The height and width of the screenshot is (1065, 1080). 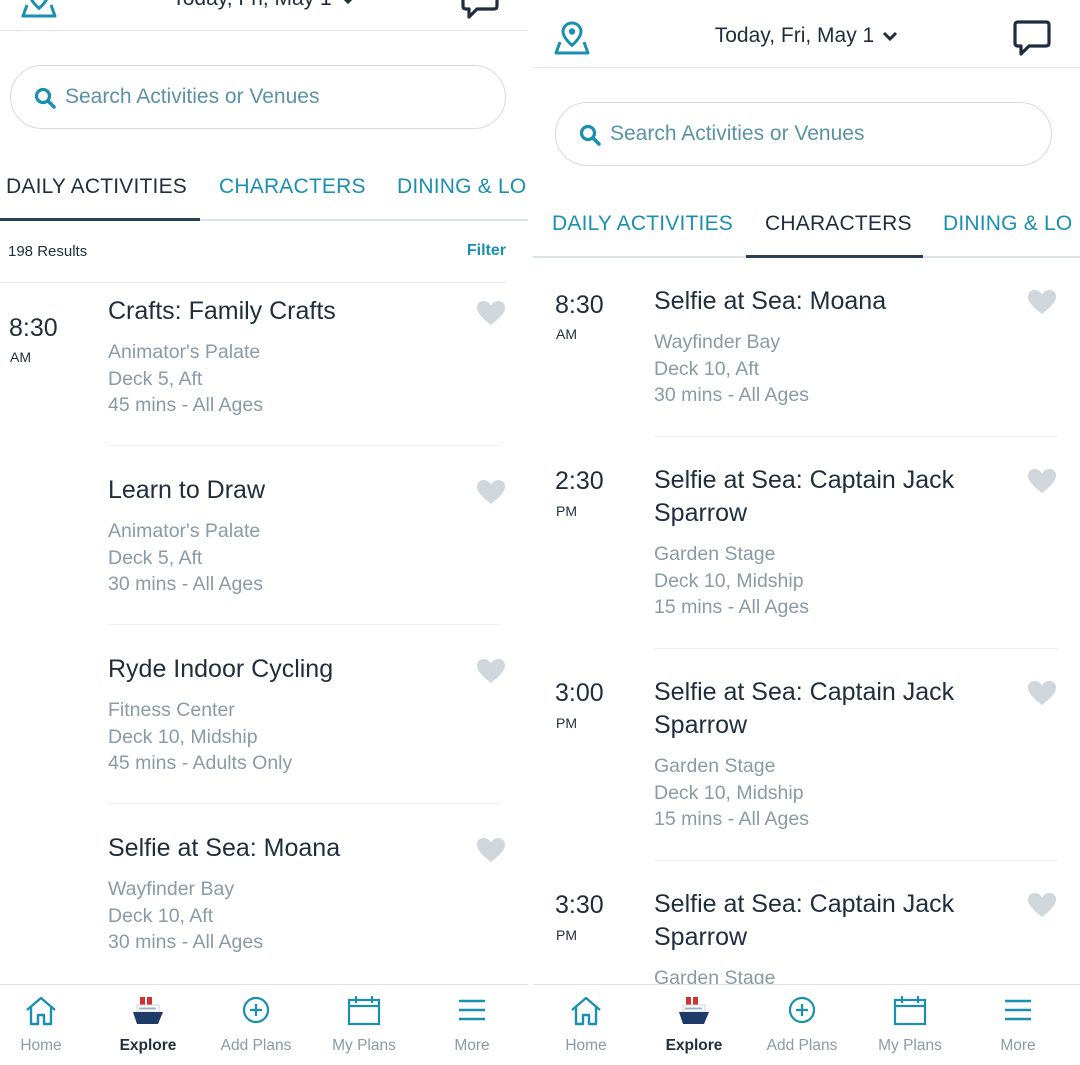 I want to click on item-time: 3:30, so click(x=579, y=905).